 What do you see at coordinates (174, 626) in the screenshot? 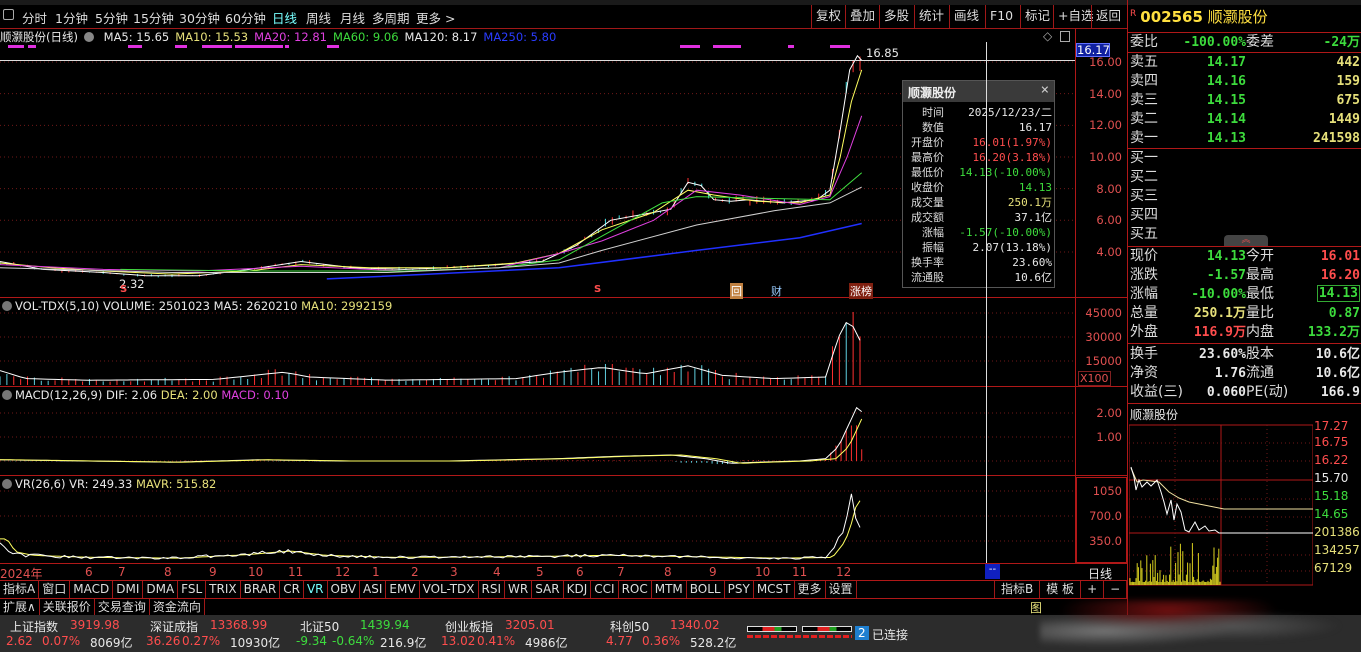
I see `index-name: 深证成指` at bounding box center [174, 626].